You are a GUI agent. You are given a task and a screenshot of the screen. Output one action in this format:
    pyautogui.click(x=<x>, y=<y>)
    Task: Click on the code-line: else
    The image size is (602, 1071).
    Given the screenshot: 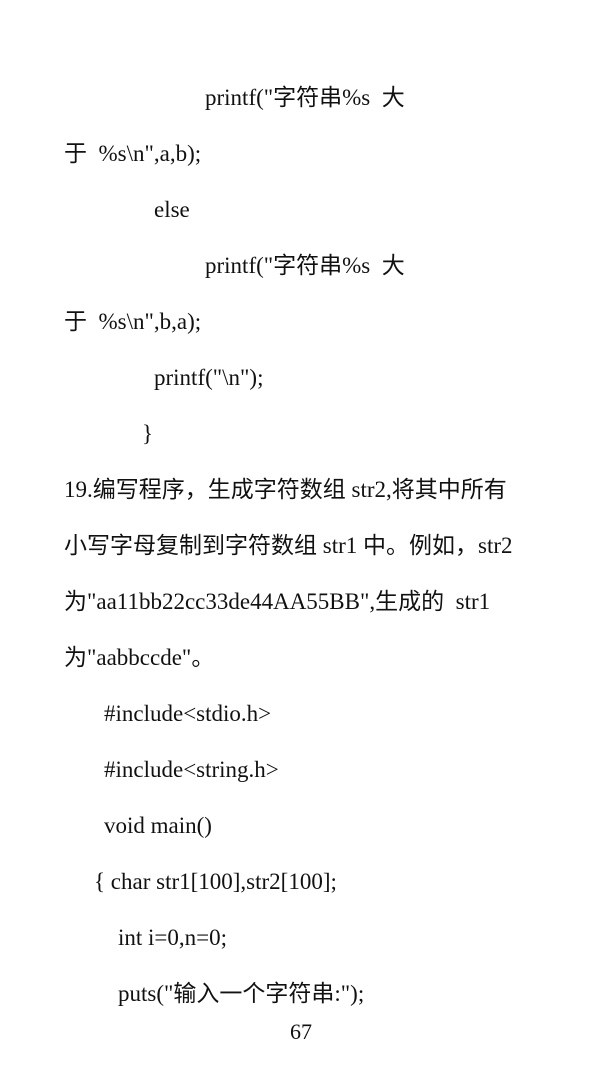 What is the action you would take?
    pyautogui.click(x=172, y=209)
    